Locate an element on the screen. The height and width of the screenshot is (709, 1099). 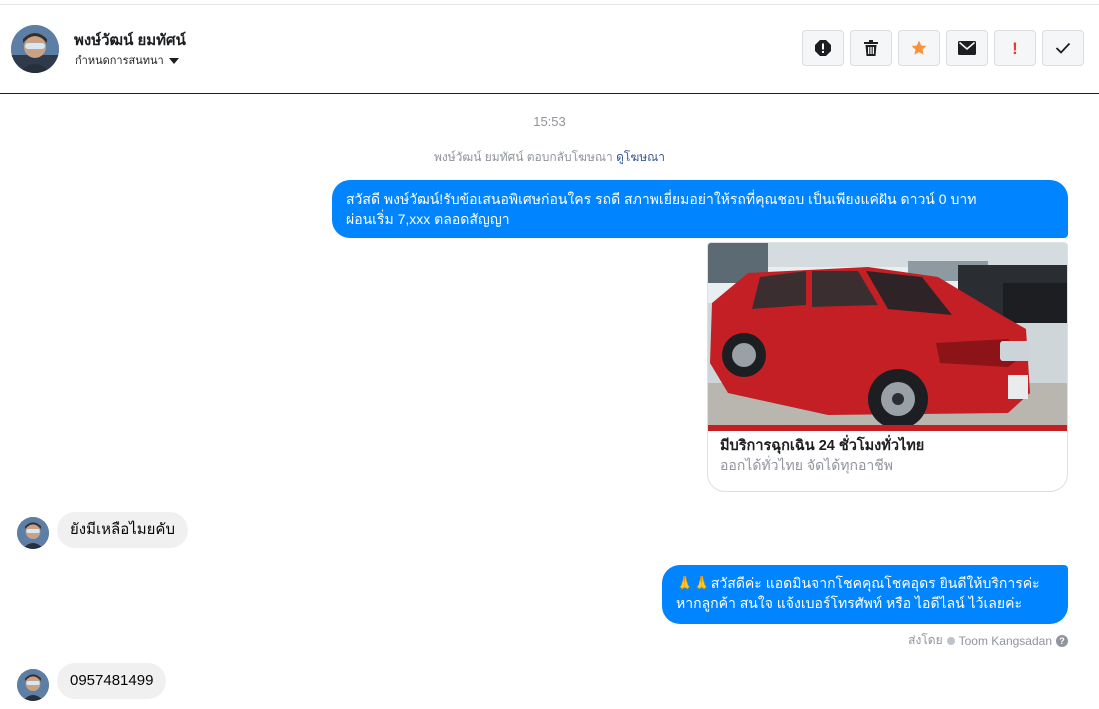
help-icon: ? is located at coordinates (1062, 640).